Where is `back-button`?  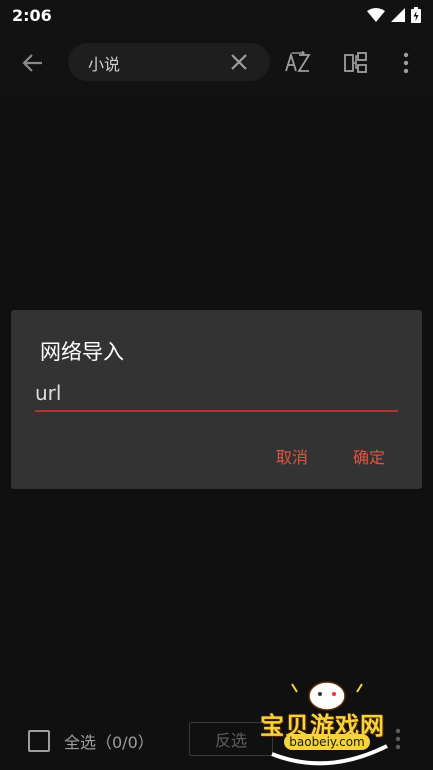 back-button is located at coordinates (33, 63).